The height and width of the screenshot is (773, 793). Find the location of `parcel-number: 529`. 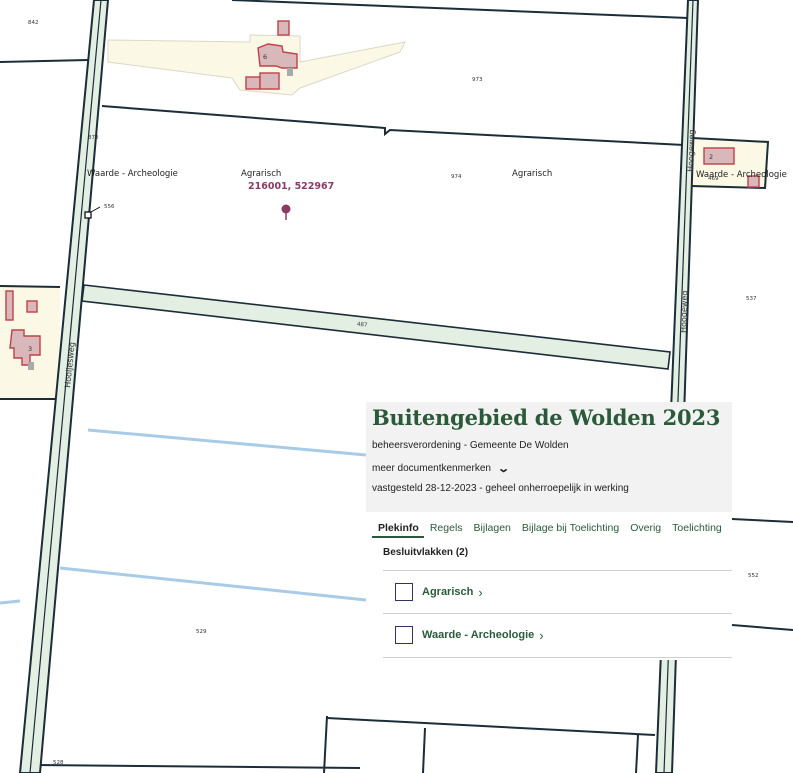

parcel-number: 529 is located at coordinates (201, 632).